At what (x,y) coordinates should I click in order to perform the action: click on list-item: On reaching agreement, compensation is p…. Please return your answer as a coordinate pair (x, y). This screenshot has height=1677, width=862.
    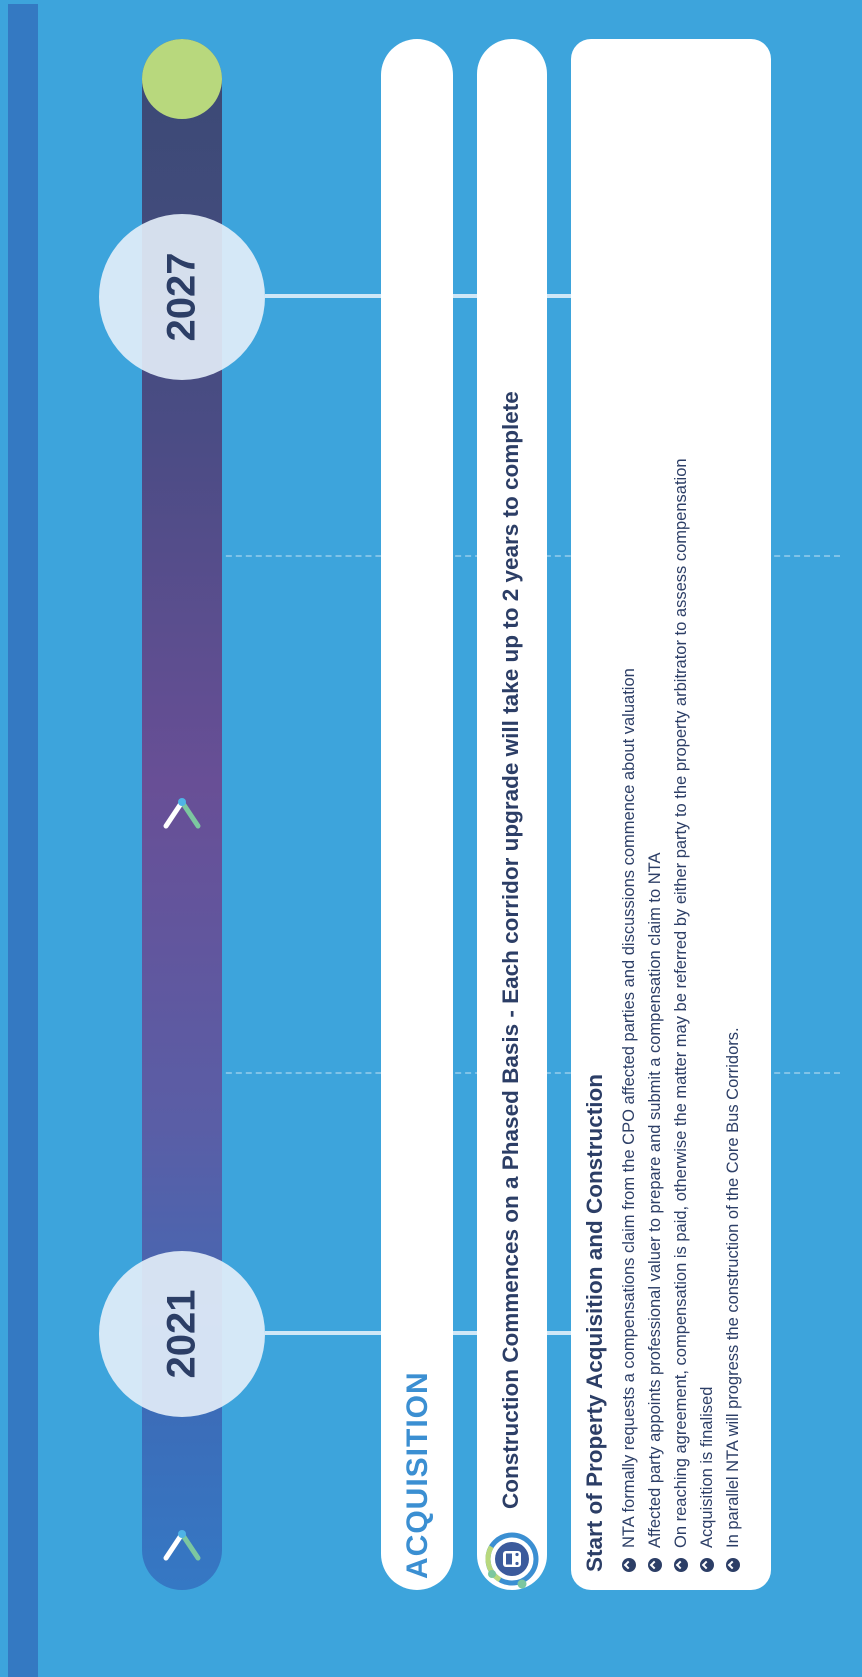
    Looking at the image, I should click on (681, 1015).